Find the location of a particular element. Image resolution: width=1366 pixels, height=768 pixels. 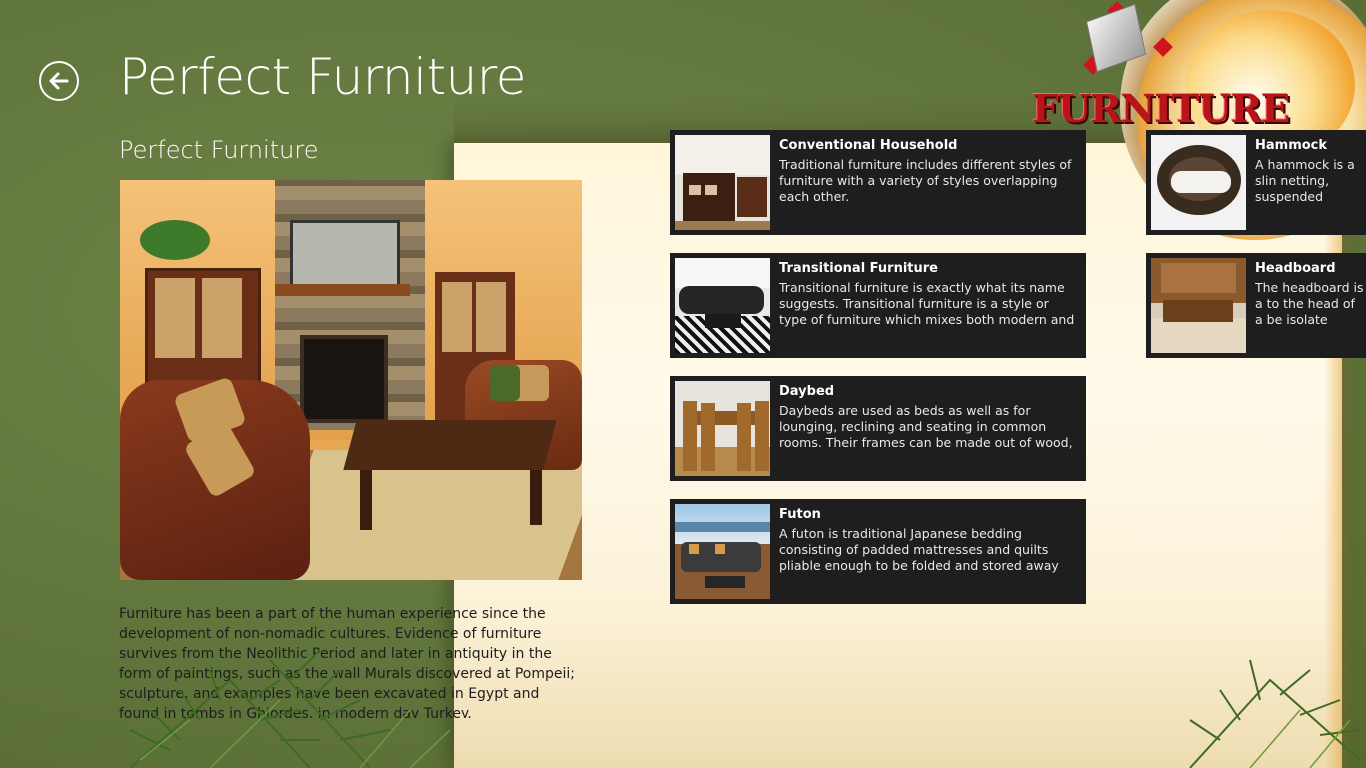

page-title: Perfect Furniture is located at coordinates (323, 77).